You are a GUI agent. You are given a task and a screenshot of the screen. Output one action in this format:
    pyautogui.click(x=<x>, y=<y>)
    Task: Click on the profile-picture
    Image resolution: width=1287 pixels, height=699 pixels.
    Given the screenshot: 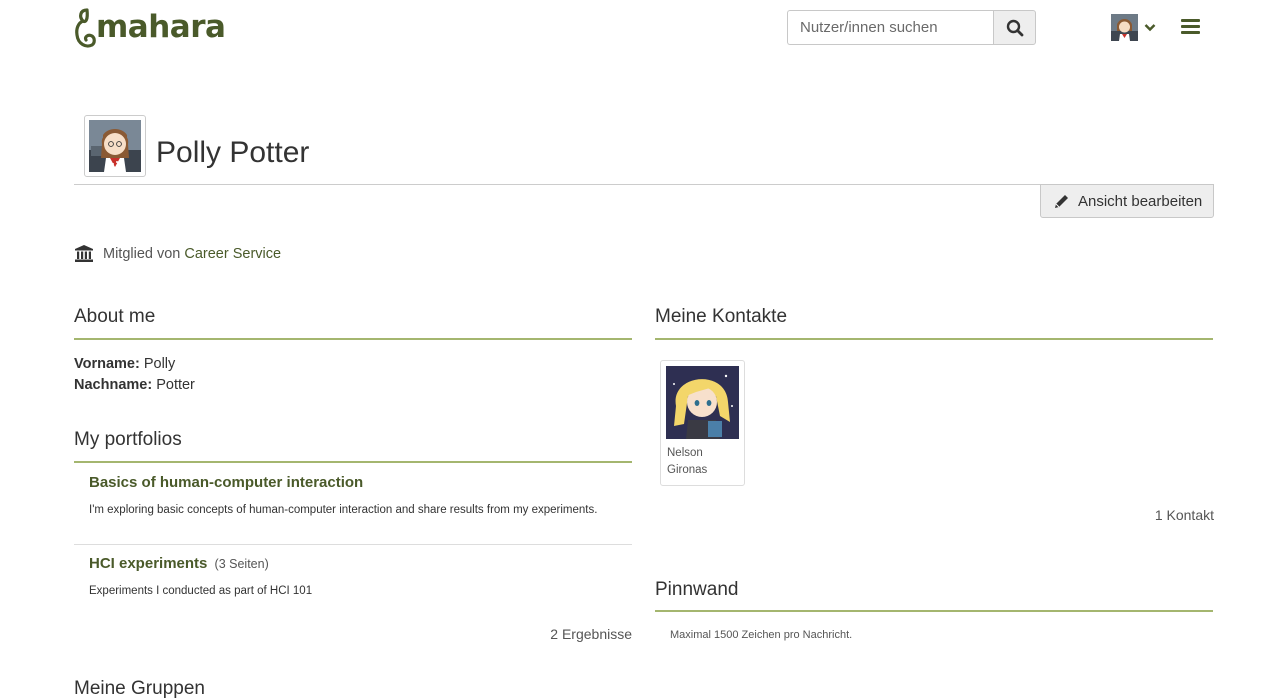 What is the action you would take?
    pyautogui.click(x=115, y=146)
    